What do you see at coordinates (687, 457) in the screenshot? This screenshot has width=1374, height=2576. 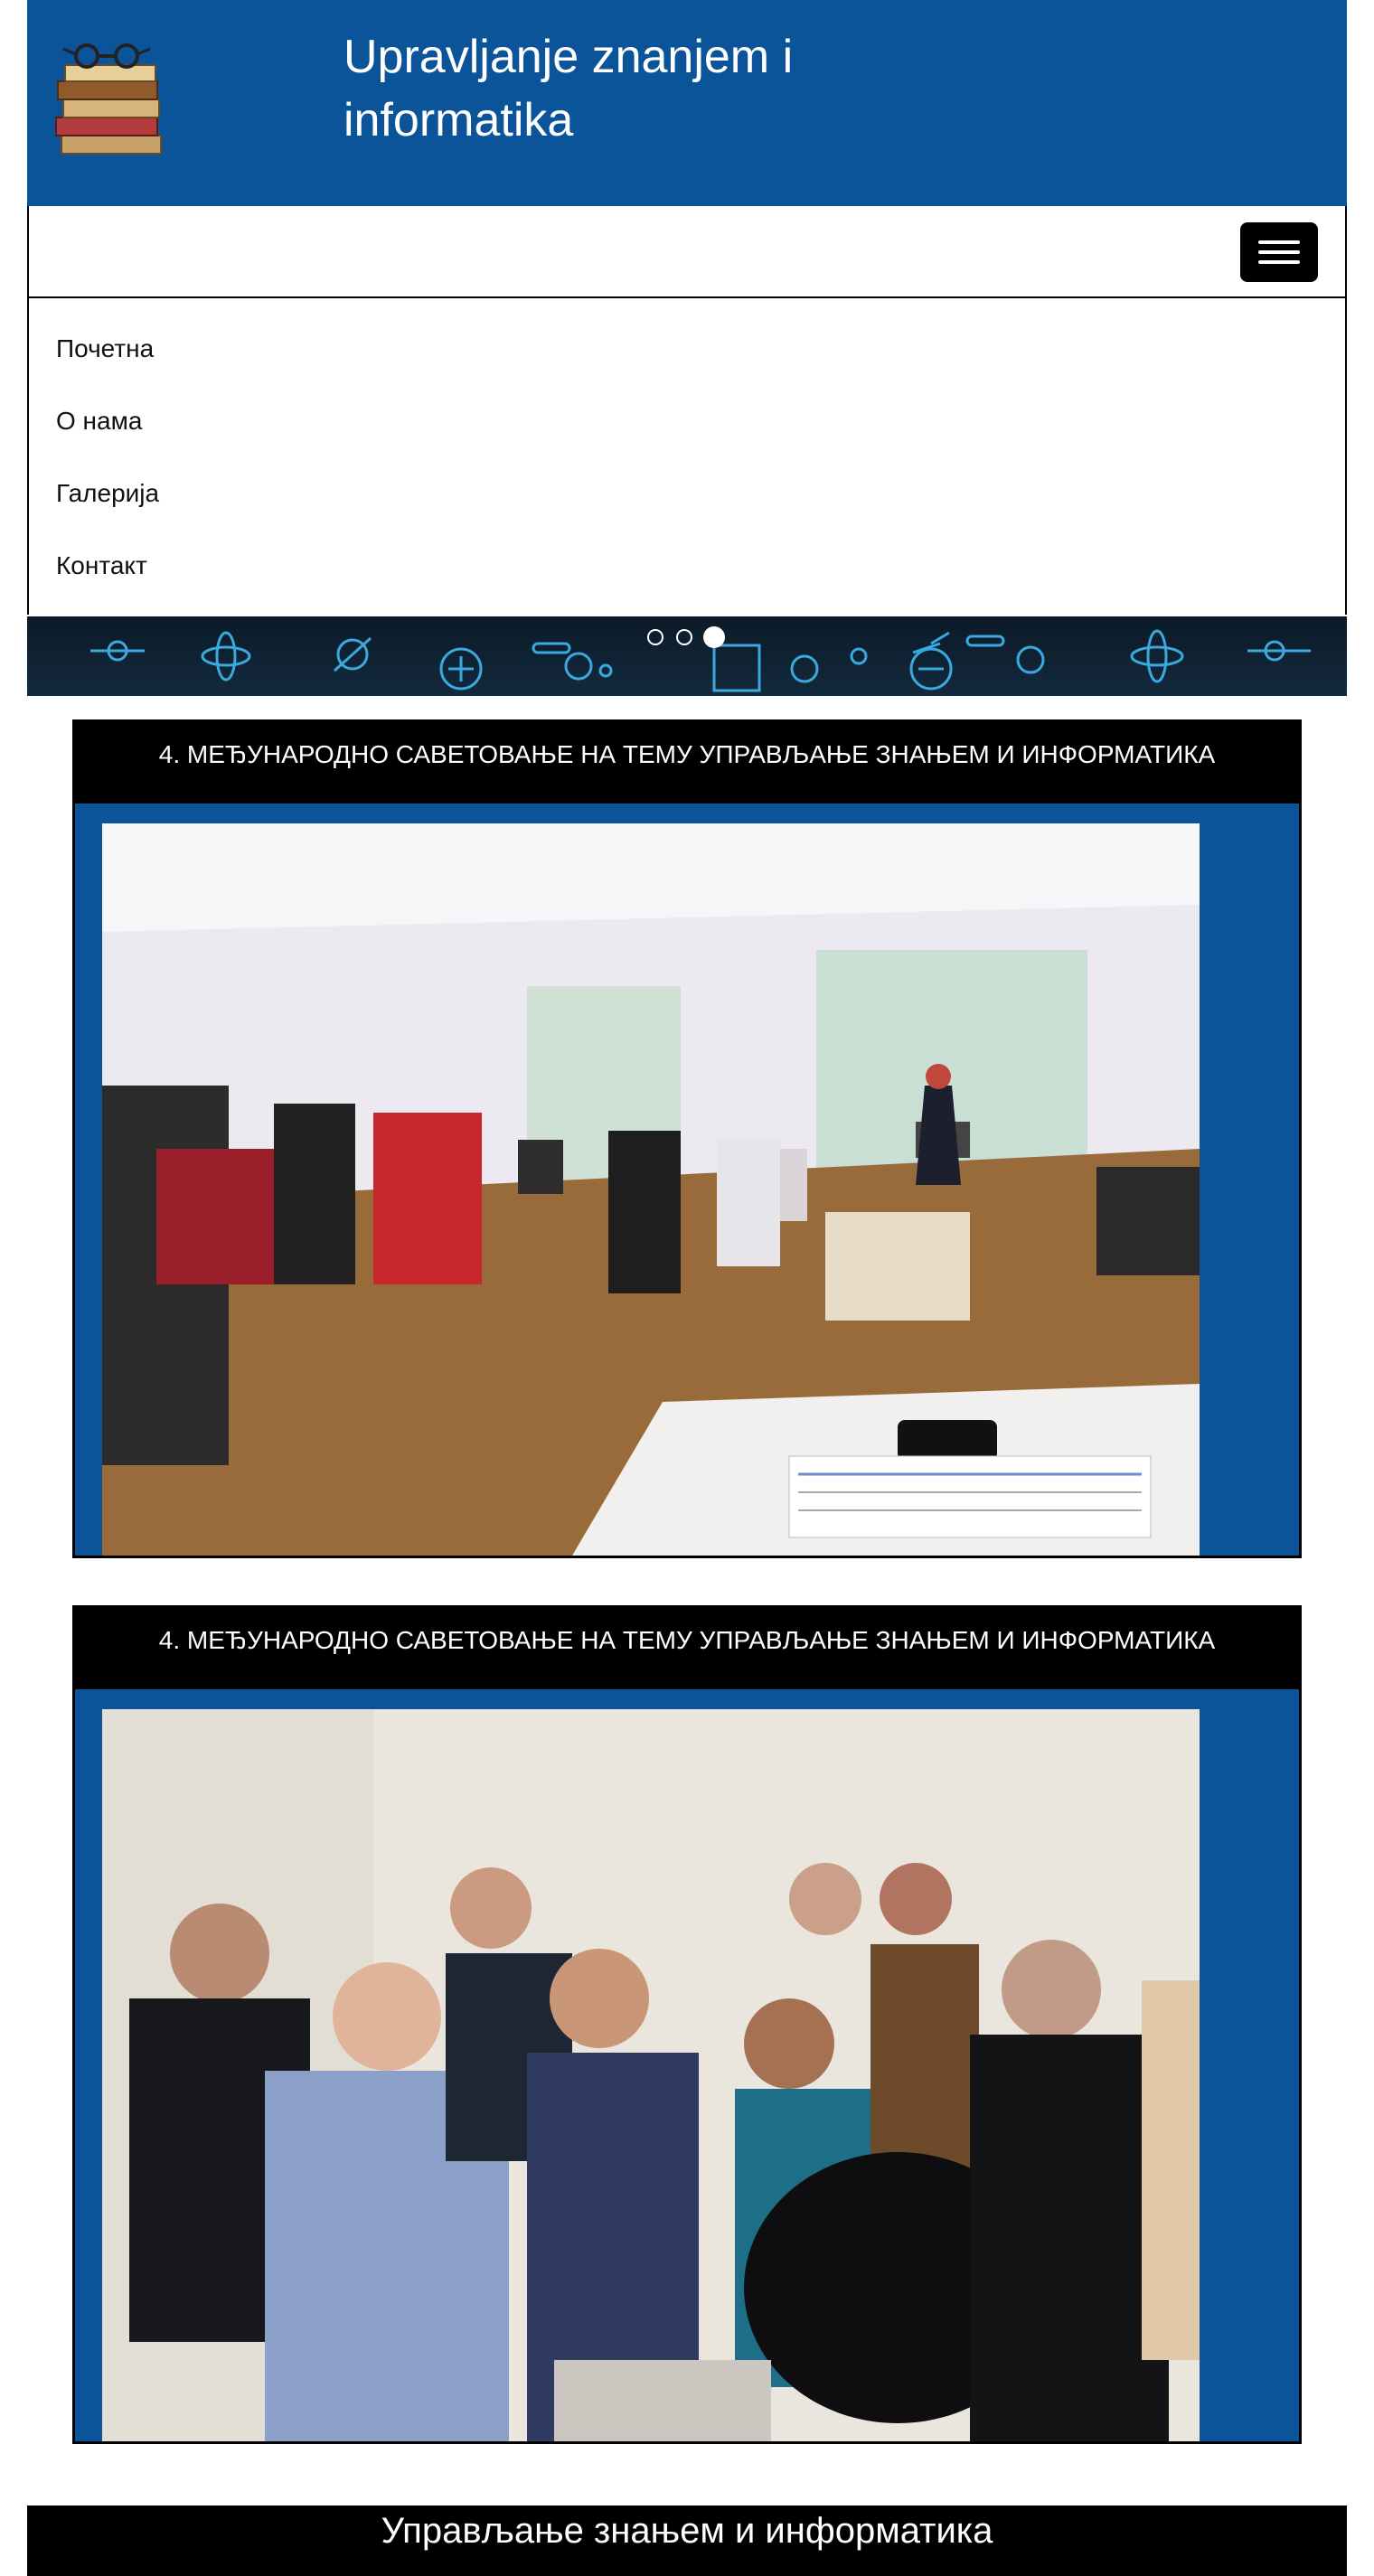 I see `nav-menu: Почетна О нама Галерија Контакт` at bounding box center [687, 457].